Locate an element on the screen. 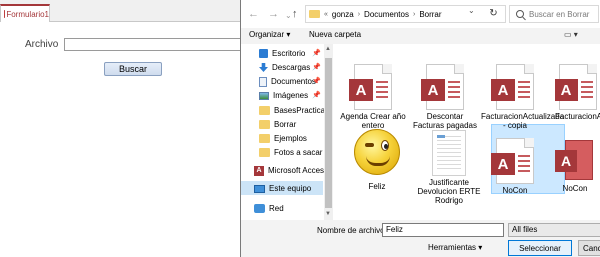  scrollbar-thumb is located at coordinates (328, 133).